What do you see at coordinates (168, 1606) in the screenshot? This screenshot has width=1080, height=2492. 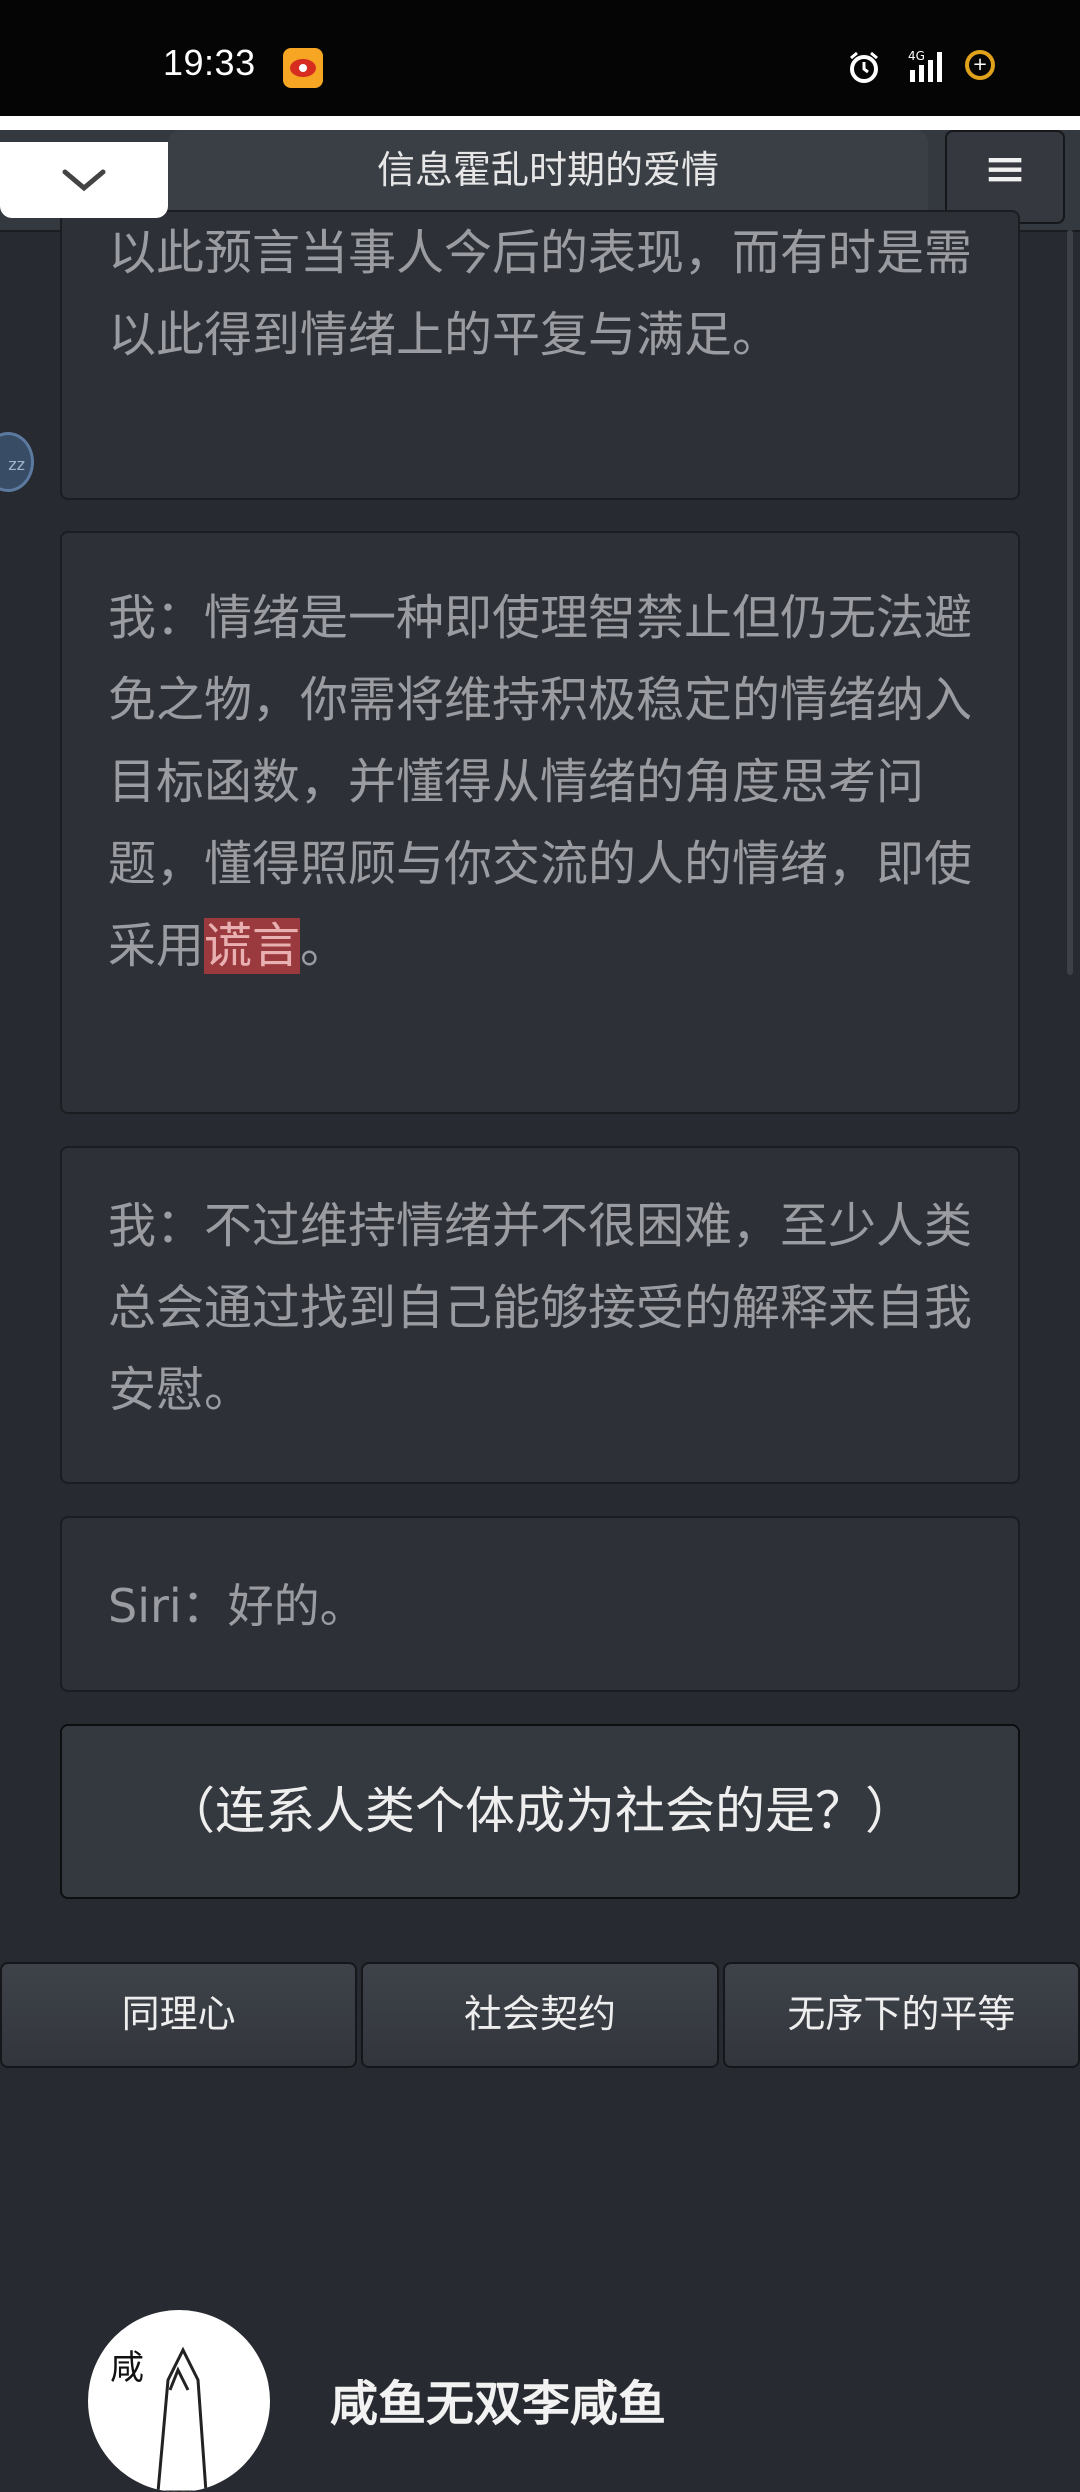 I see `speaker-name: Siri：` at bounding box center [168, 1606].